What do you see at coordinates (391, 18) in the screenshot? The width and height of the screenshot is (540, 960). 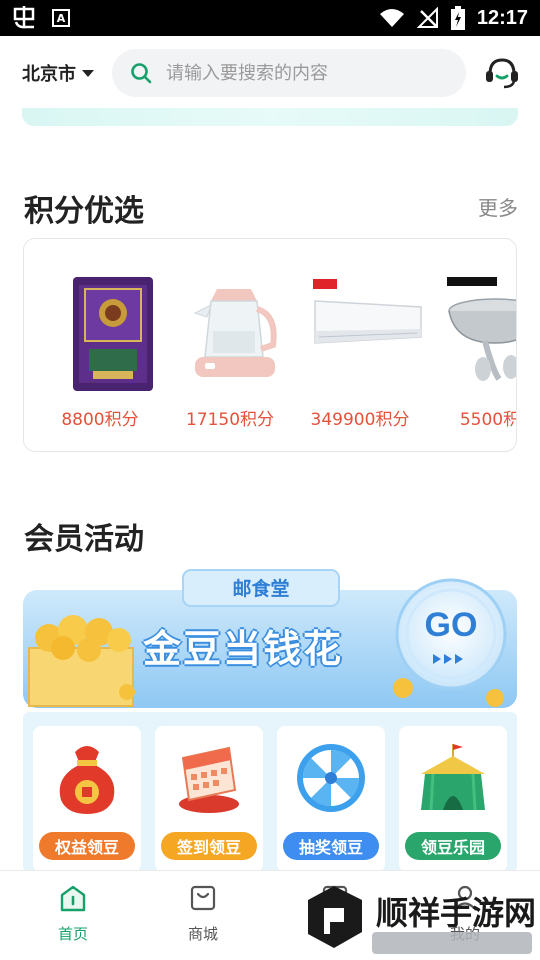 I see `wifi-icon` at bounding box center [391, 18].